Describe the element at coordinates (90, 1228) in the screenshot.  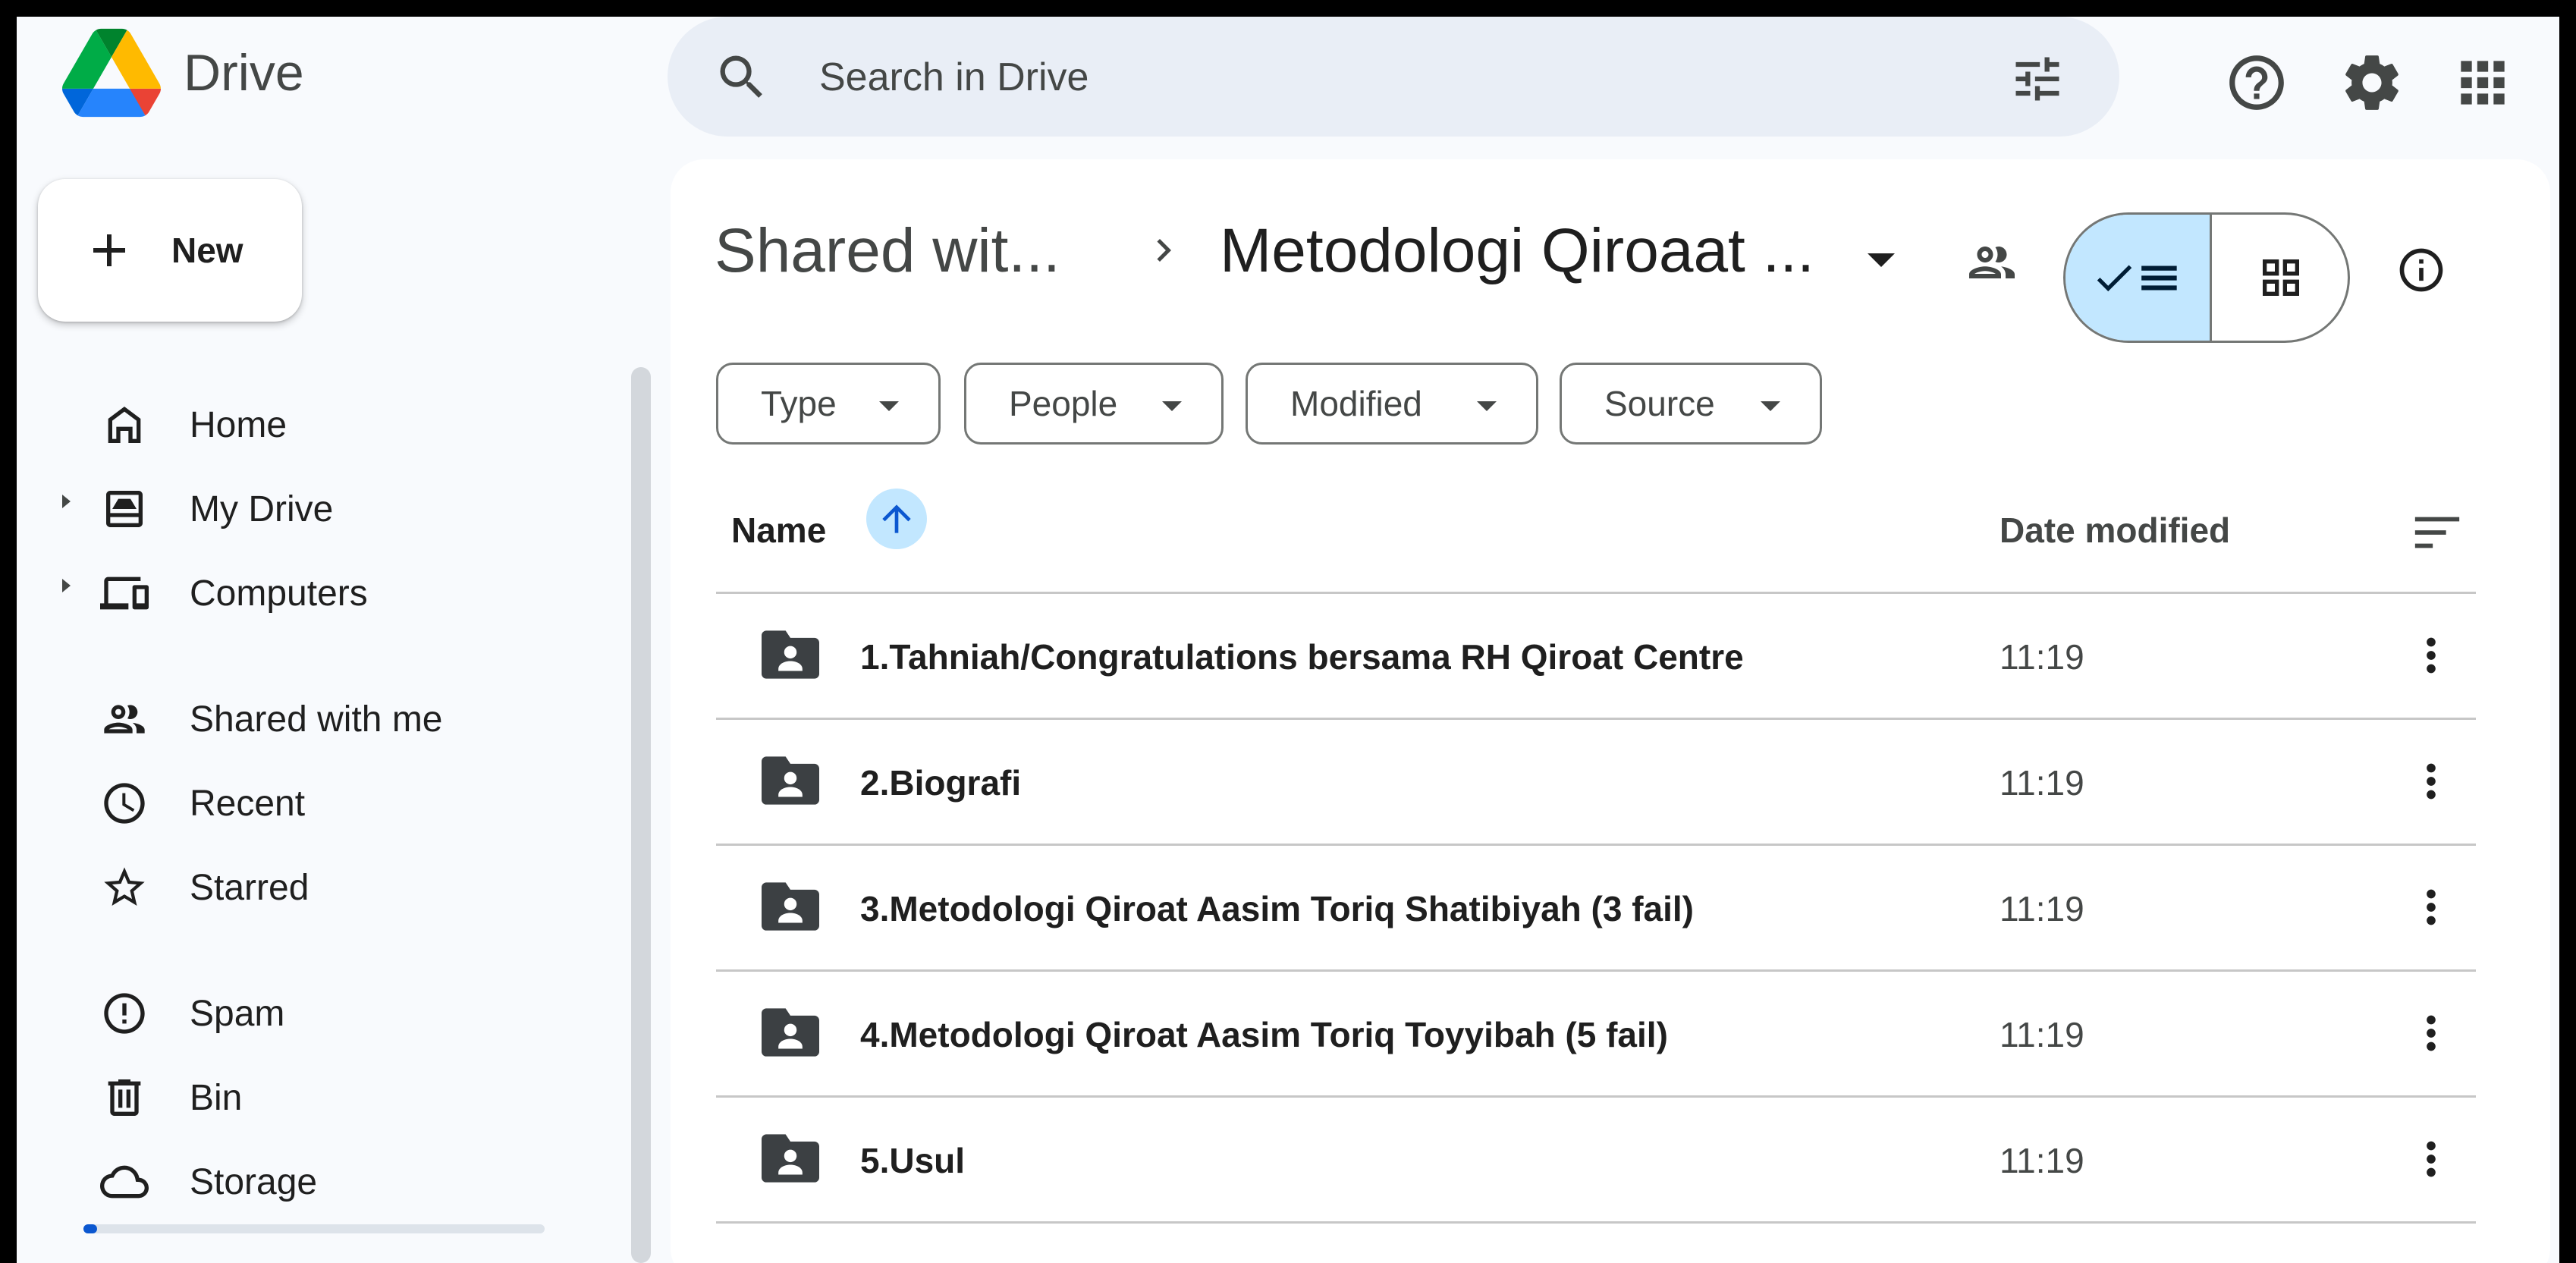
I see `storage-usage-fill` at that location.